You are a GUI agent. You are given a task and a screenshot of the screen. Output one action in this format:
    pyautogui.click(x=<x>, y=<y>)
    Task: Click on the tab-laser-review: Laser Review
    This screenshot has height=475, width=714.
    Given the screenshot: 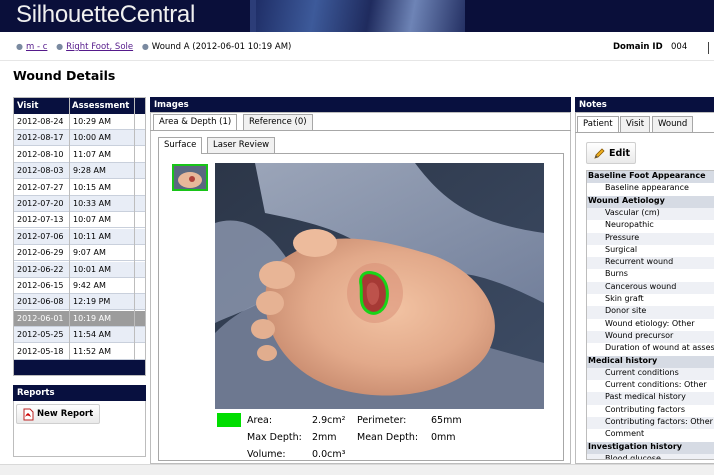 What is the action you would take?
    pyautogui.click(x=241, y=145)
    